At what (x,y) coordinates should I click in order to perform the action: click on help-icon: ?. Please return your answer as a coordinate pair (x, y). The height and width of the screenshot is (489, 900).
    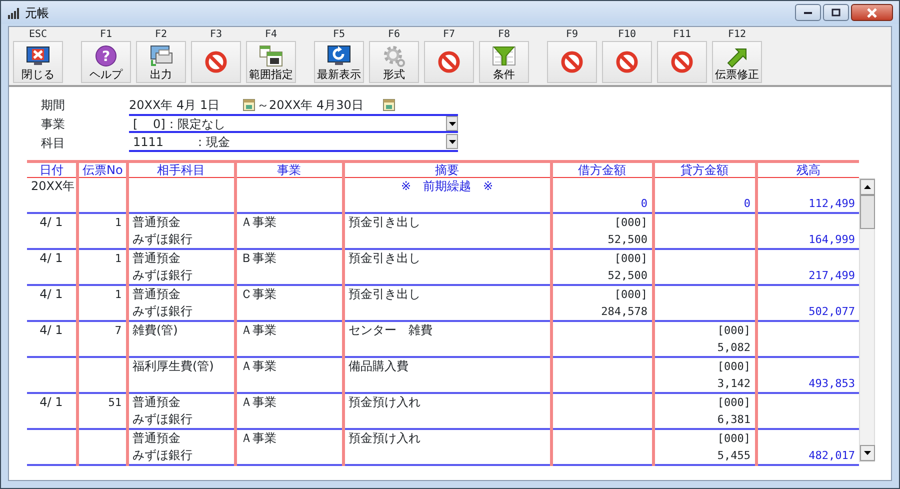
    Looking at the image, I should click on (106, 56).